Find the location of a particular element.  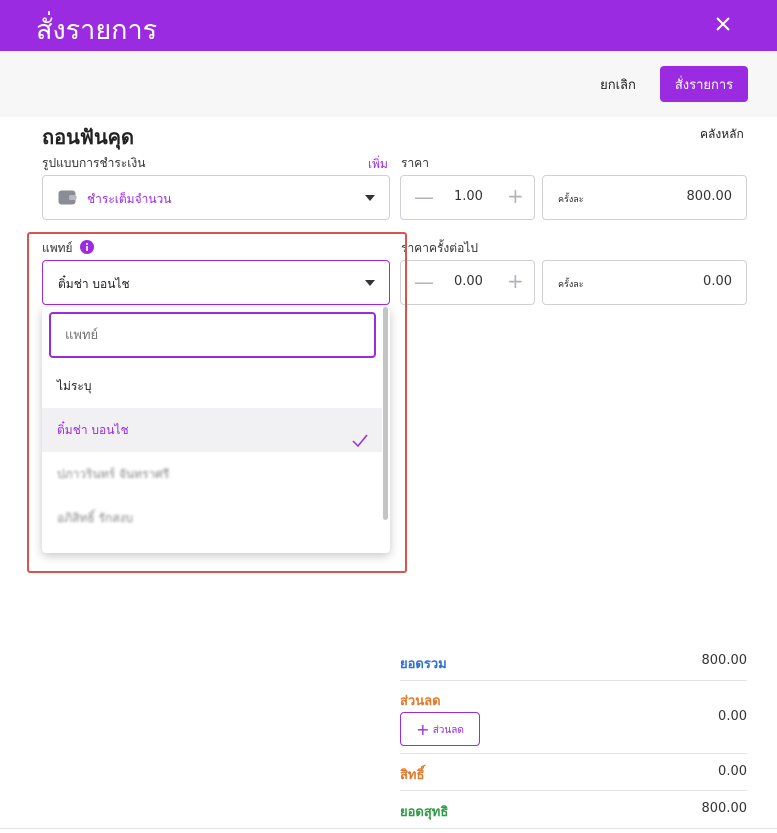

add-discount-button: + ส่วนลด is located at coordinates (440, 729).